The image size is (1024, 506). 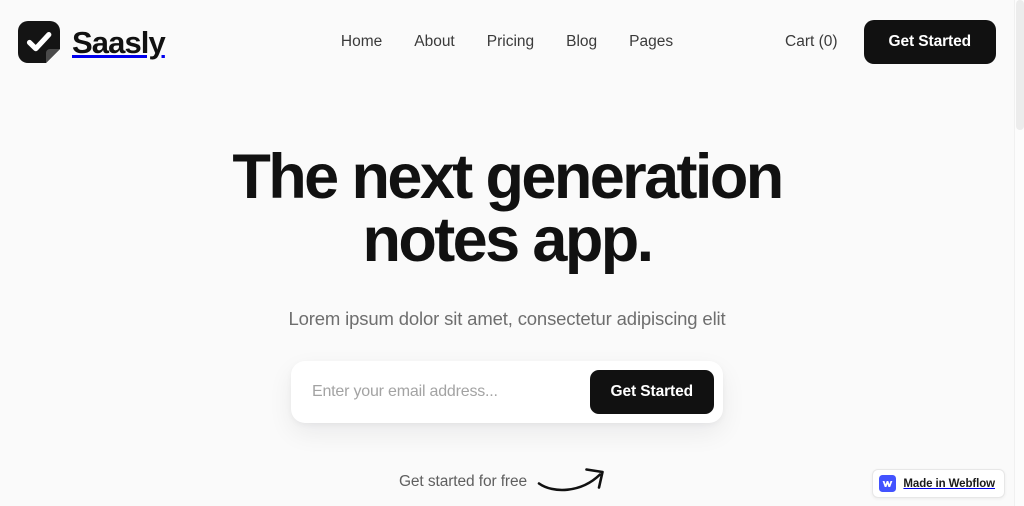 What do you see at coordinates (651, 42) in the screenshot?
I see `nav-item-pages: Pages` at bounding box center [651, 42].